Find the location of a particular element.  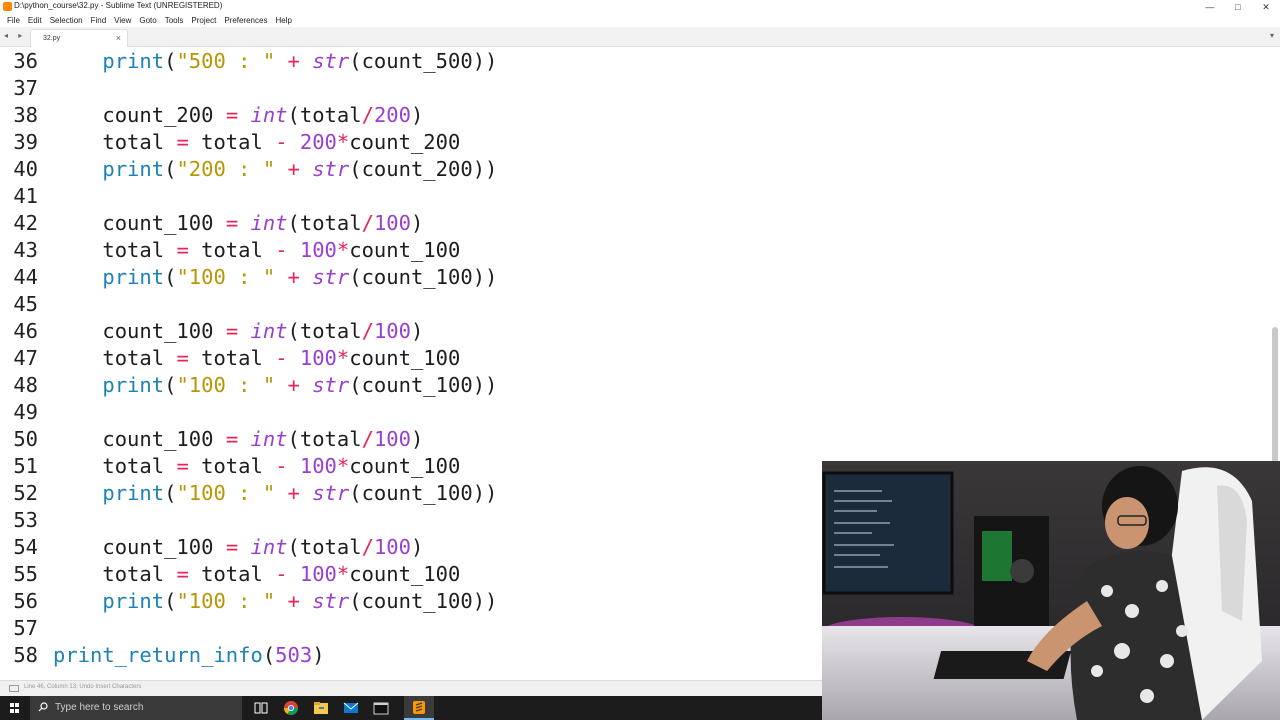

webcam-image is located at coordinates (1051, 590).